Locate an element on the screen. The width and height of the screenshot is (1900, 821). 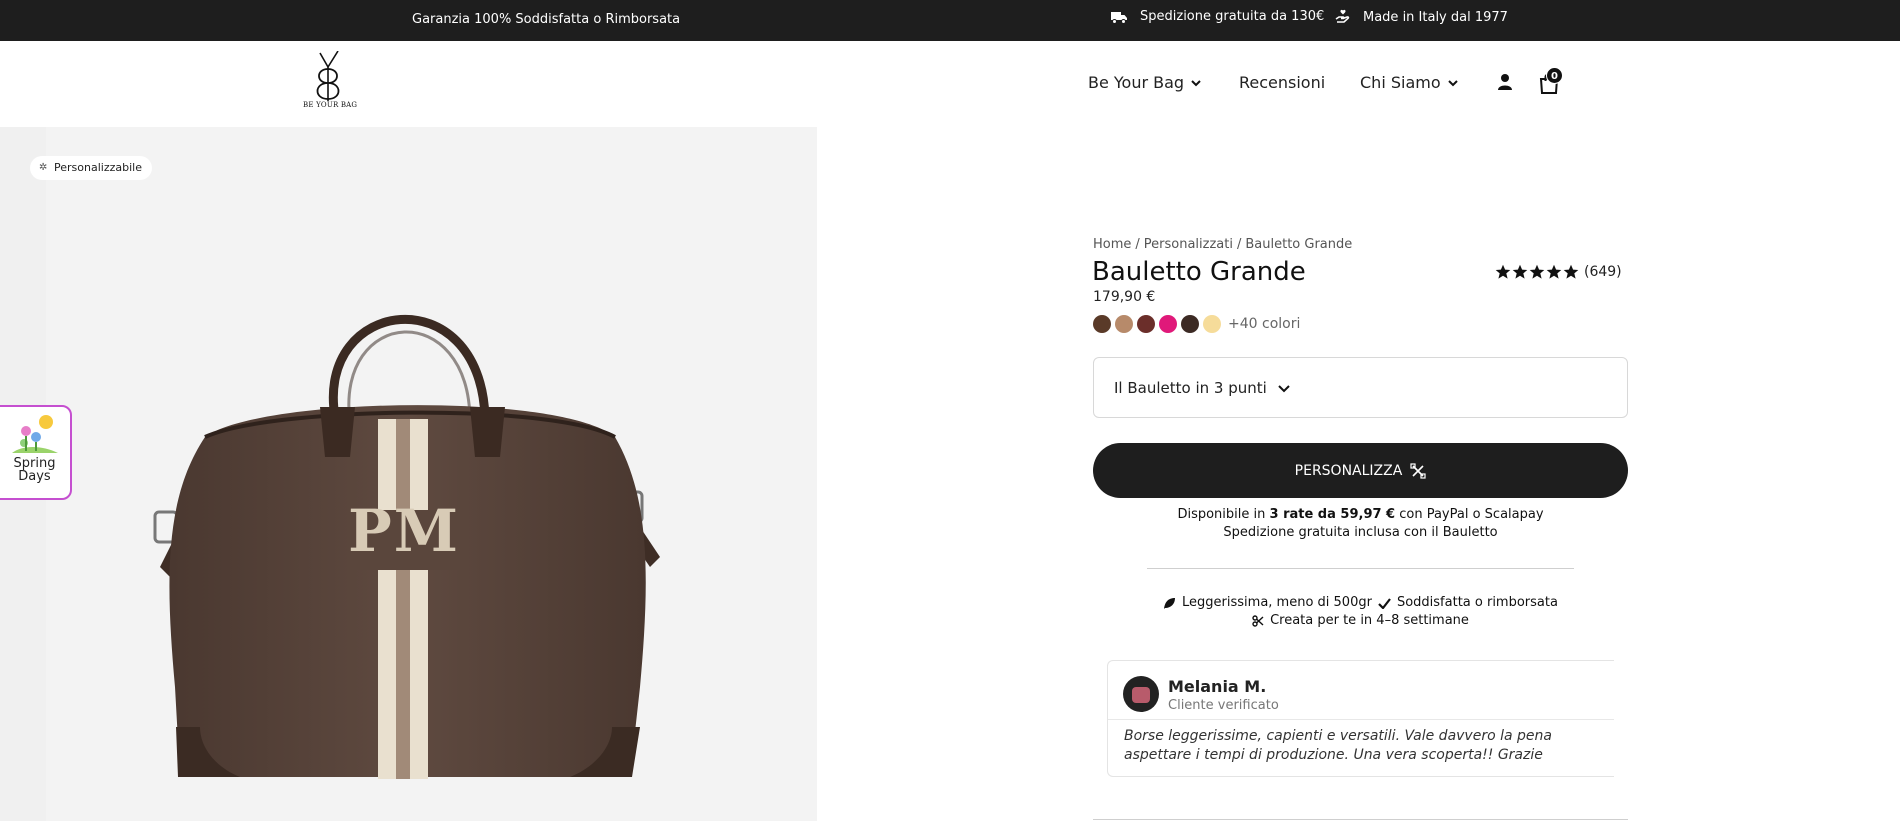
spring-days-line2: Days is located at coordinates (34, 476).